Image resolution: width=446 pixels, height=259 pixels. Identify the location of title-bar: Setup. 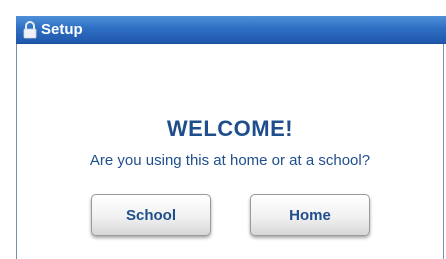
(231, 30).